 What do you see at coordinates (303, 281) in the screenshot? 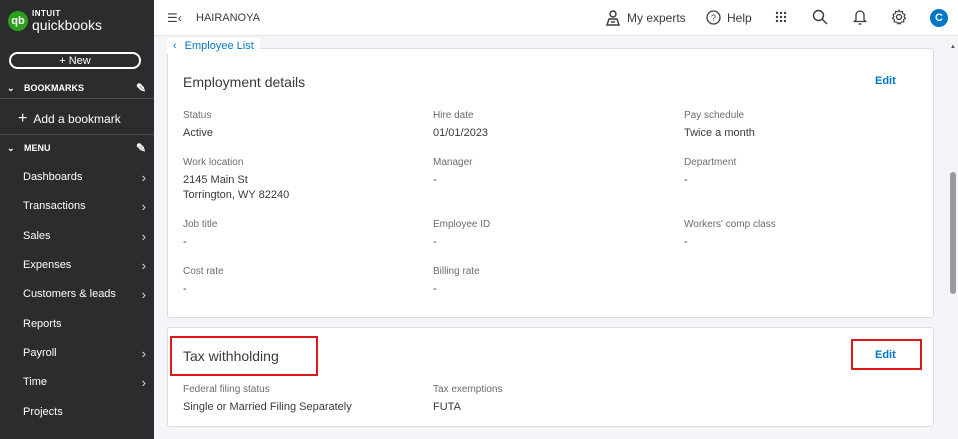
I see `cost-rate-field: Cost rate -` at bounding box center [303, 281].